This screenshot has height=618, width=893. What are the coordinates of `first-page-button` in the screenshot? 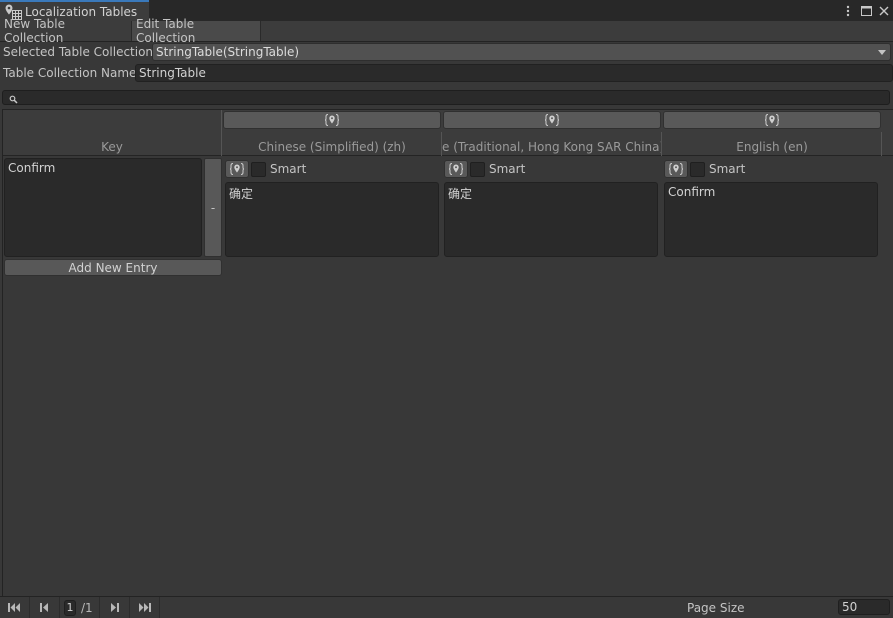 It's located at (15, 607).